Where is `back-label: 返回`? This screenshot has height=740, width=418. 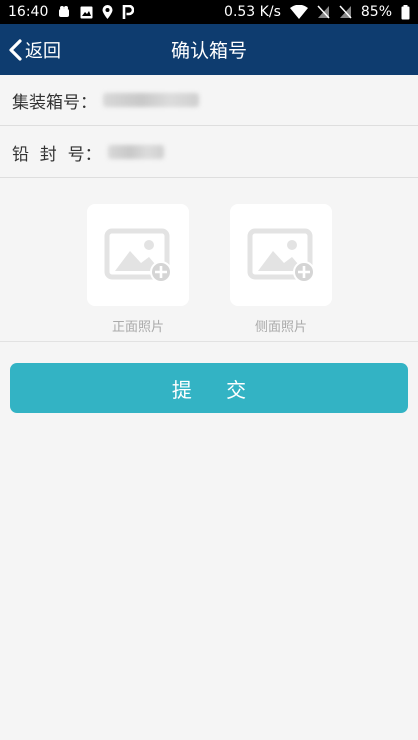
back-label: 返回 is located at coordinates (43, 51).